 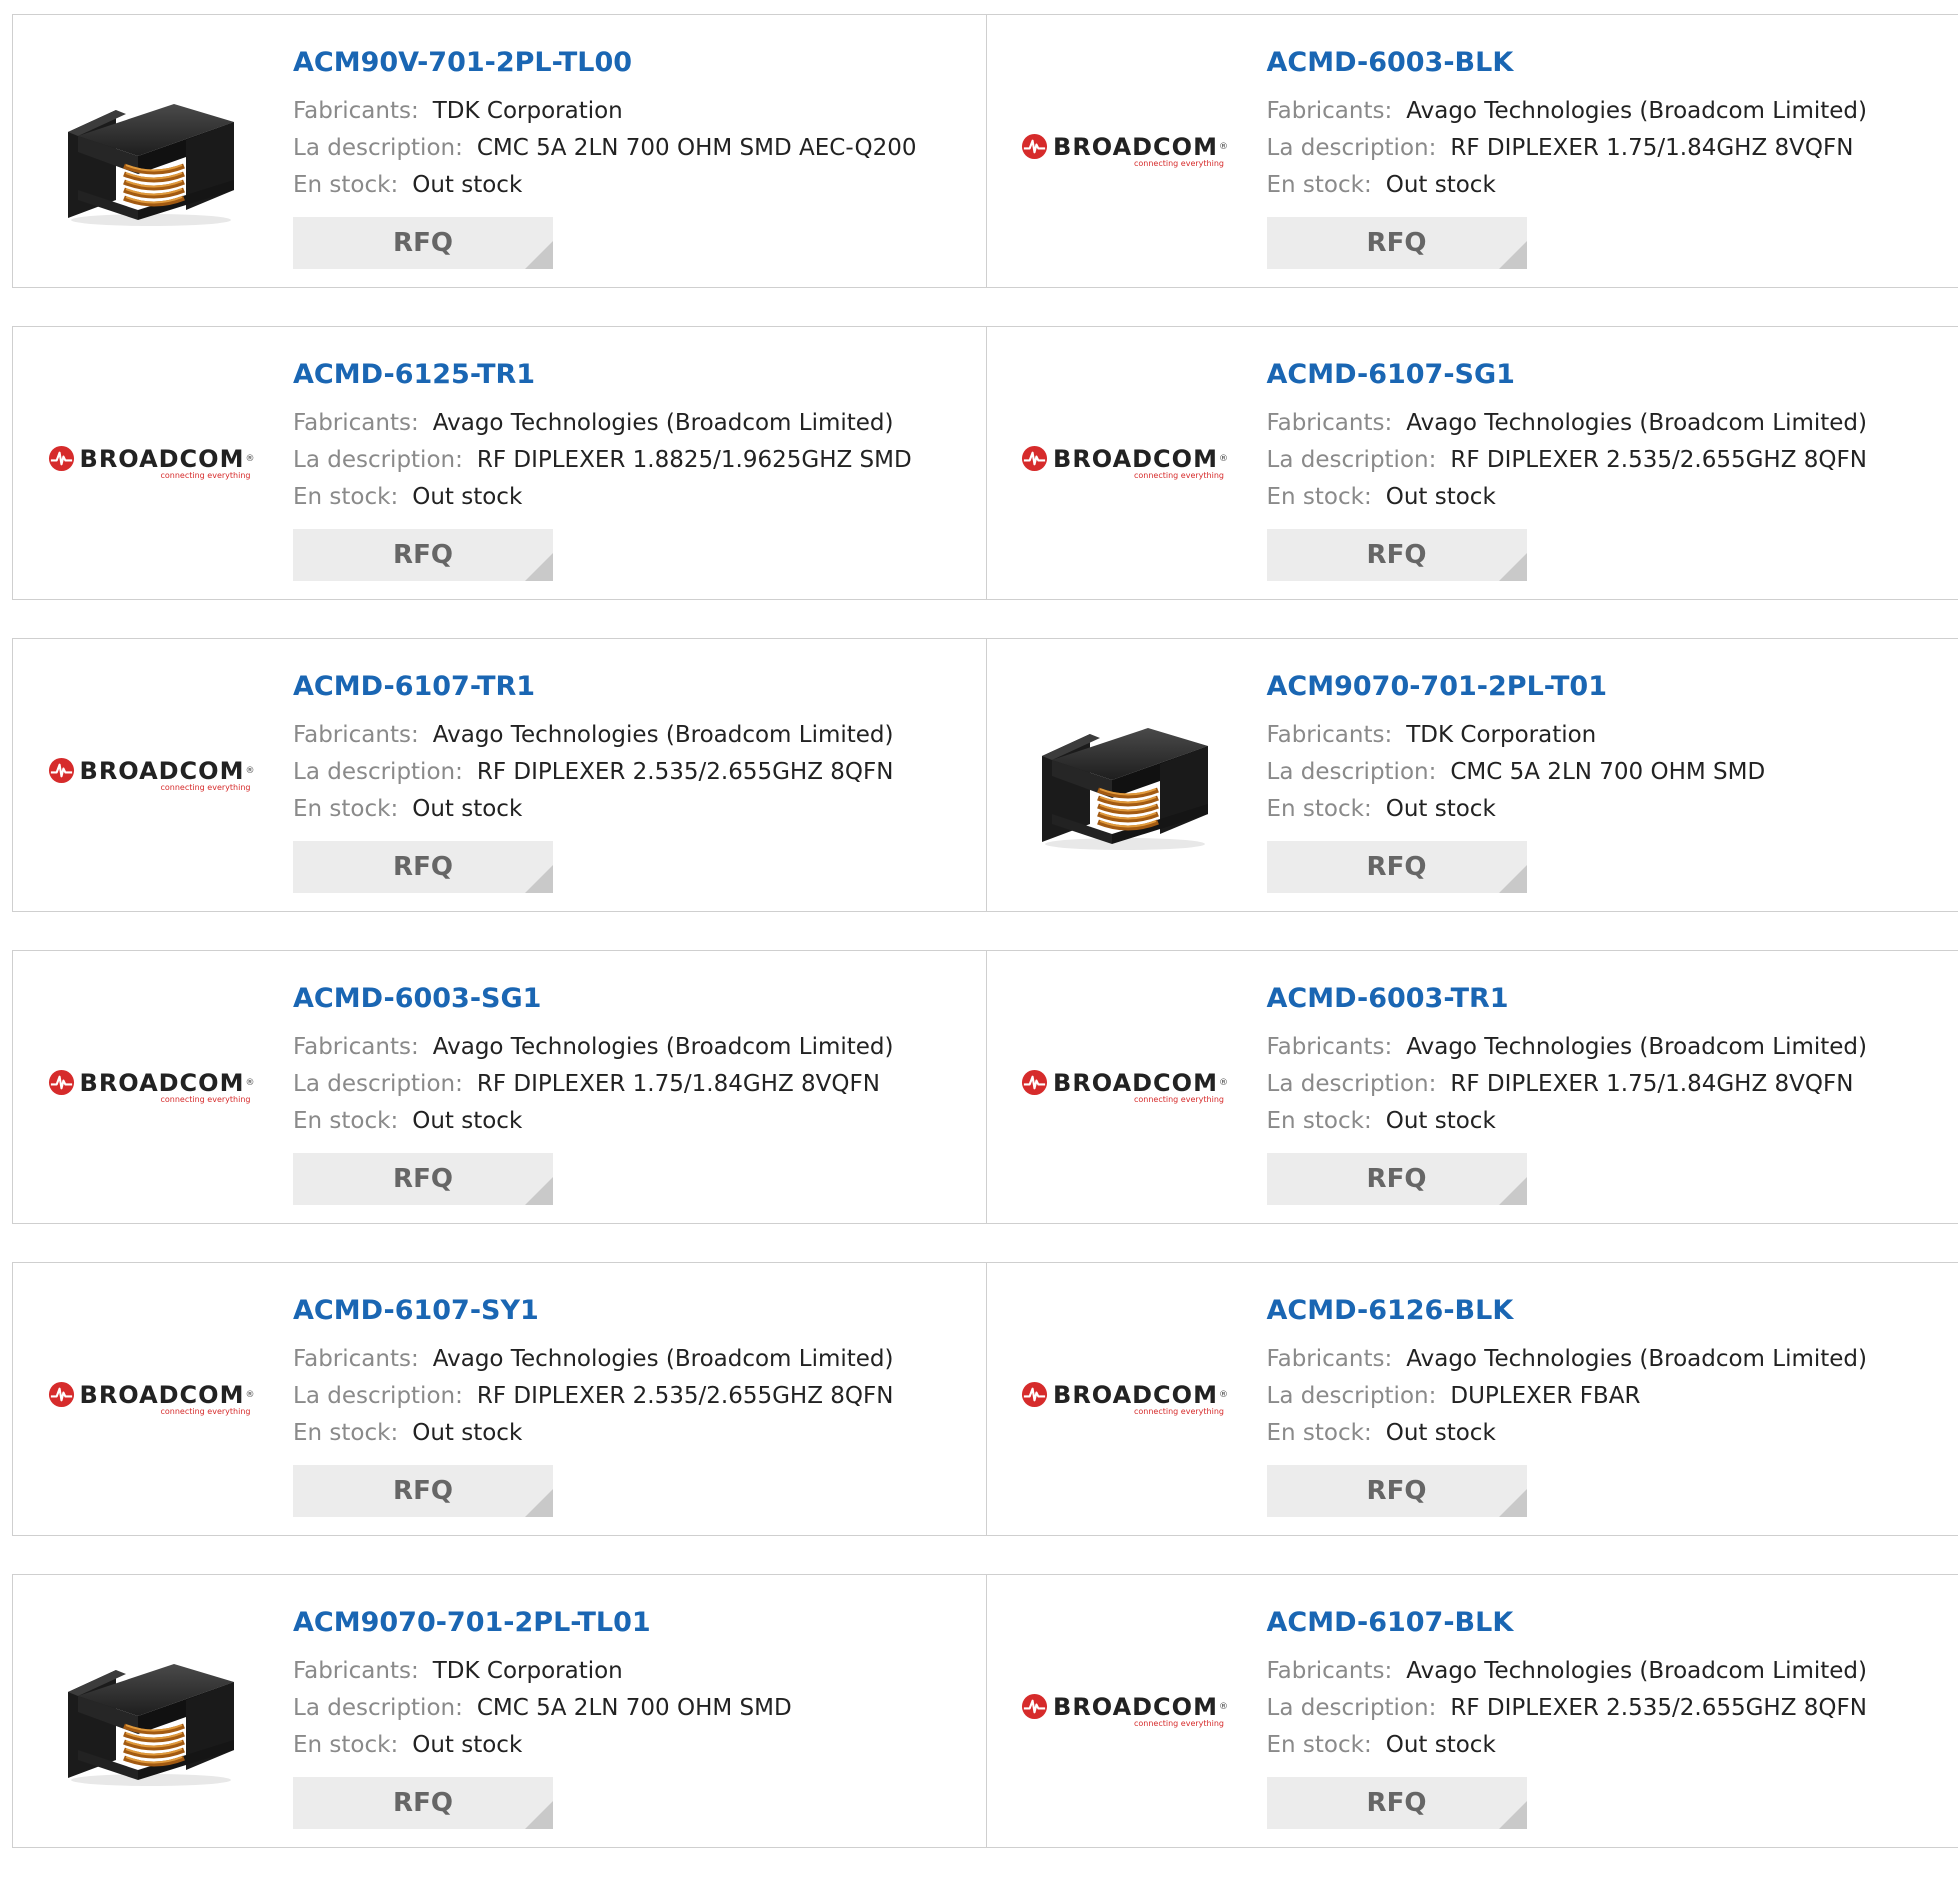 What do you see at coordinates (602, 375) in the screenshot?
I see `part-number-link: ACMD-6125-TR1` at bounding box center [602, 375].